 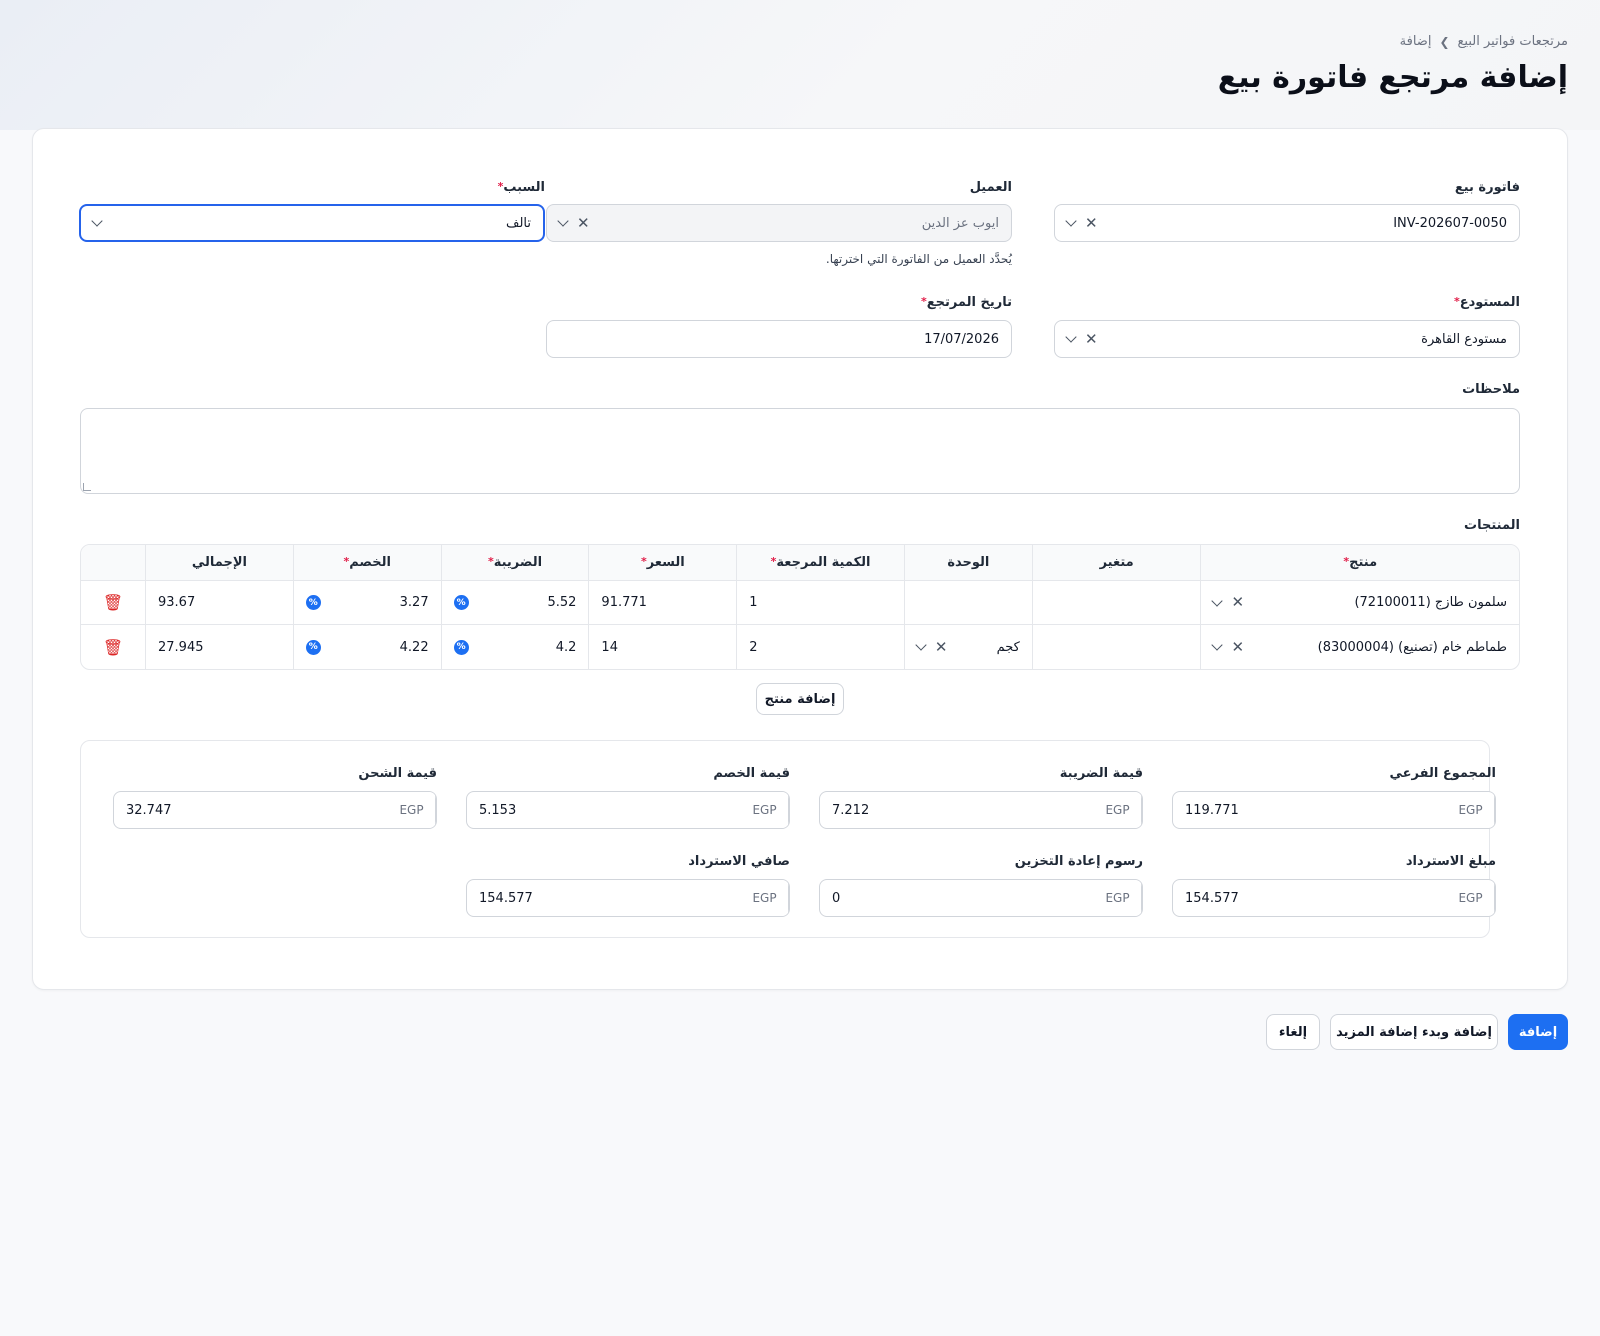 What do you see at coordinates (1487, 187) in the screenshot?
I see `invoice-label: فاتورة بيع` at bounding box center [1487, 187].